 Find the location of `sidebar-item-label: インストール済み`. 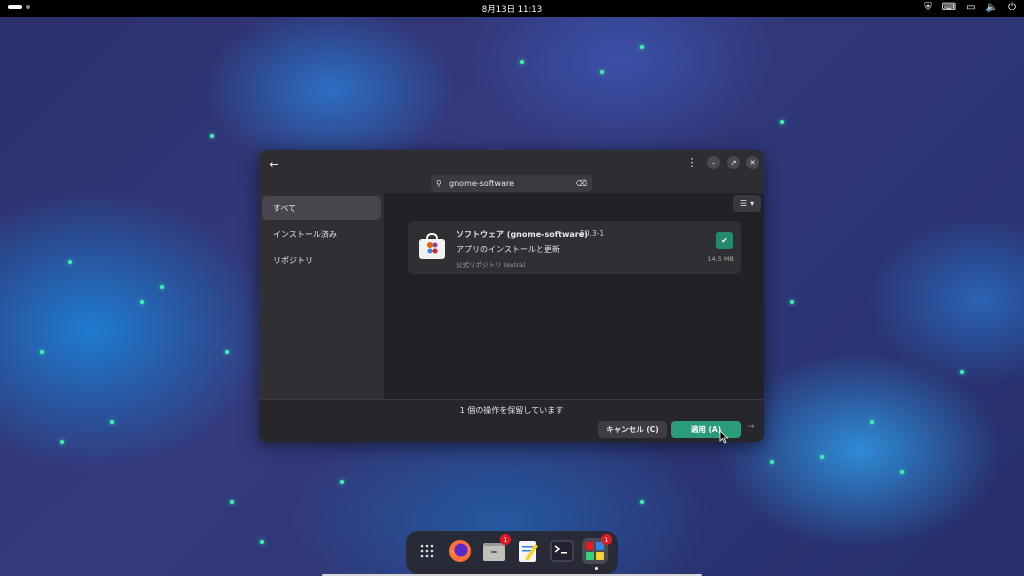

sidebar-item-label: インストール済み is located at coordinates (305, 234).